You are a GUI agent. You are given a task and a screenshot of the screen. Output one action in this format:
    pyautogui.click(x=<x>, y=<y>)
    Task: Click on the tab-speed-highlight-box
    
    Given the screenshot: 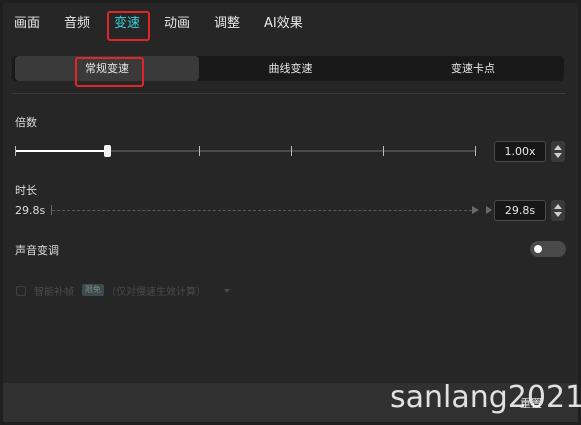 What is the action you would take?
    pyautogui.click(x=128, y=26)
    